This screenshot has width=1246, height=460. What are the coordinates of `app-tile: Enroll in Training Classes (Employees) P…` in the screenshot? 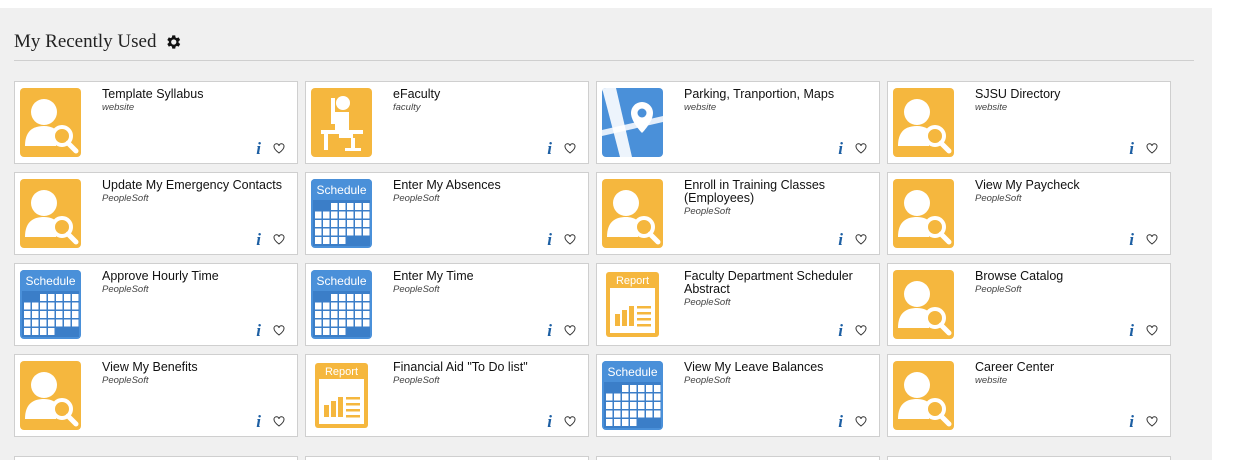 It's located at (738, 213).